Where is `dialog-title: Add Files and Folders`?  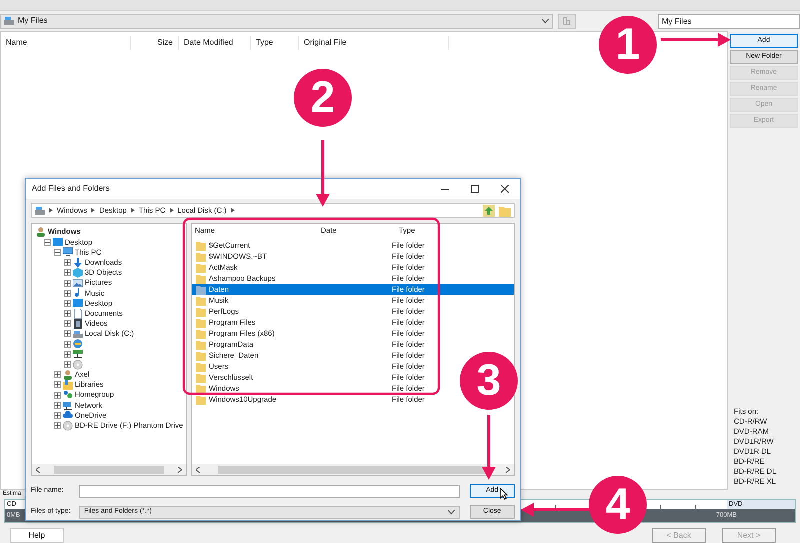
dialog-title: Add Files and Folders is located at coordinates (71, 189).